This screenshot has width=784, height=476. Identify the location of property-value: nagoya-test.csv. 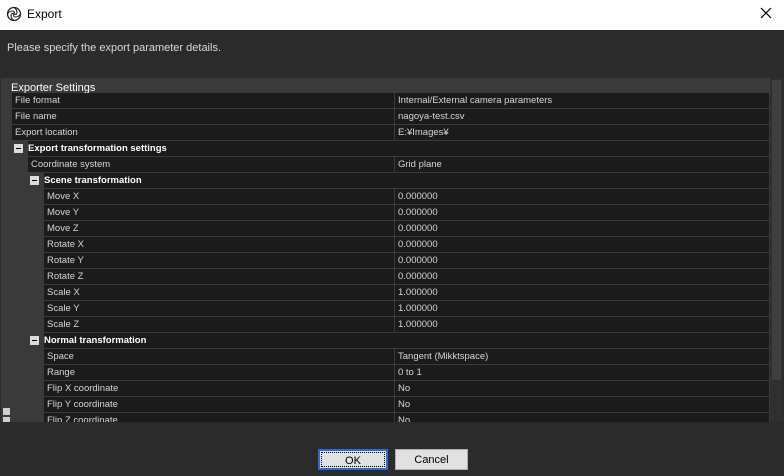
(582, 116).